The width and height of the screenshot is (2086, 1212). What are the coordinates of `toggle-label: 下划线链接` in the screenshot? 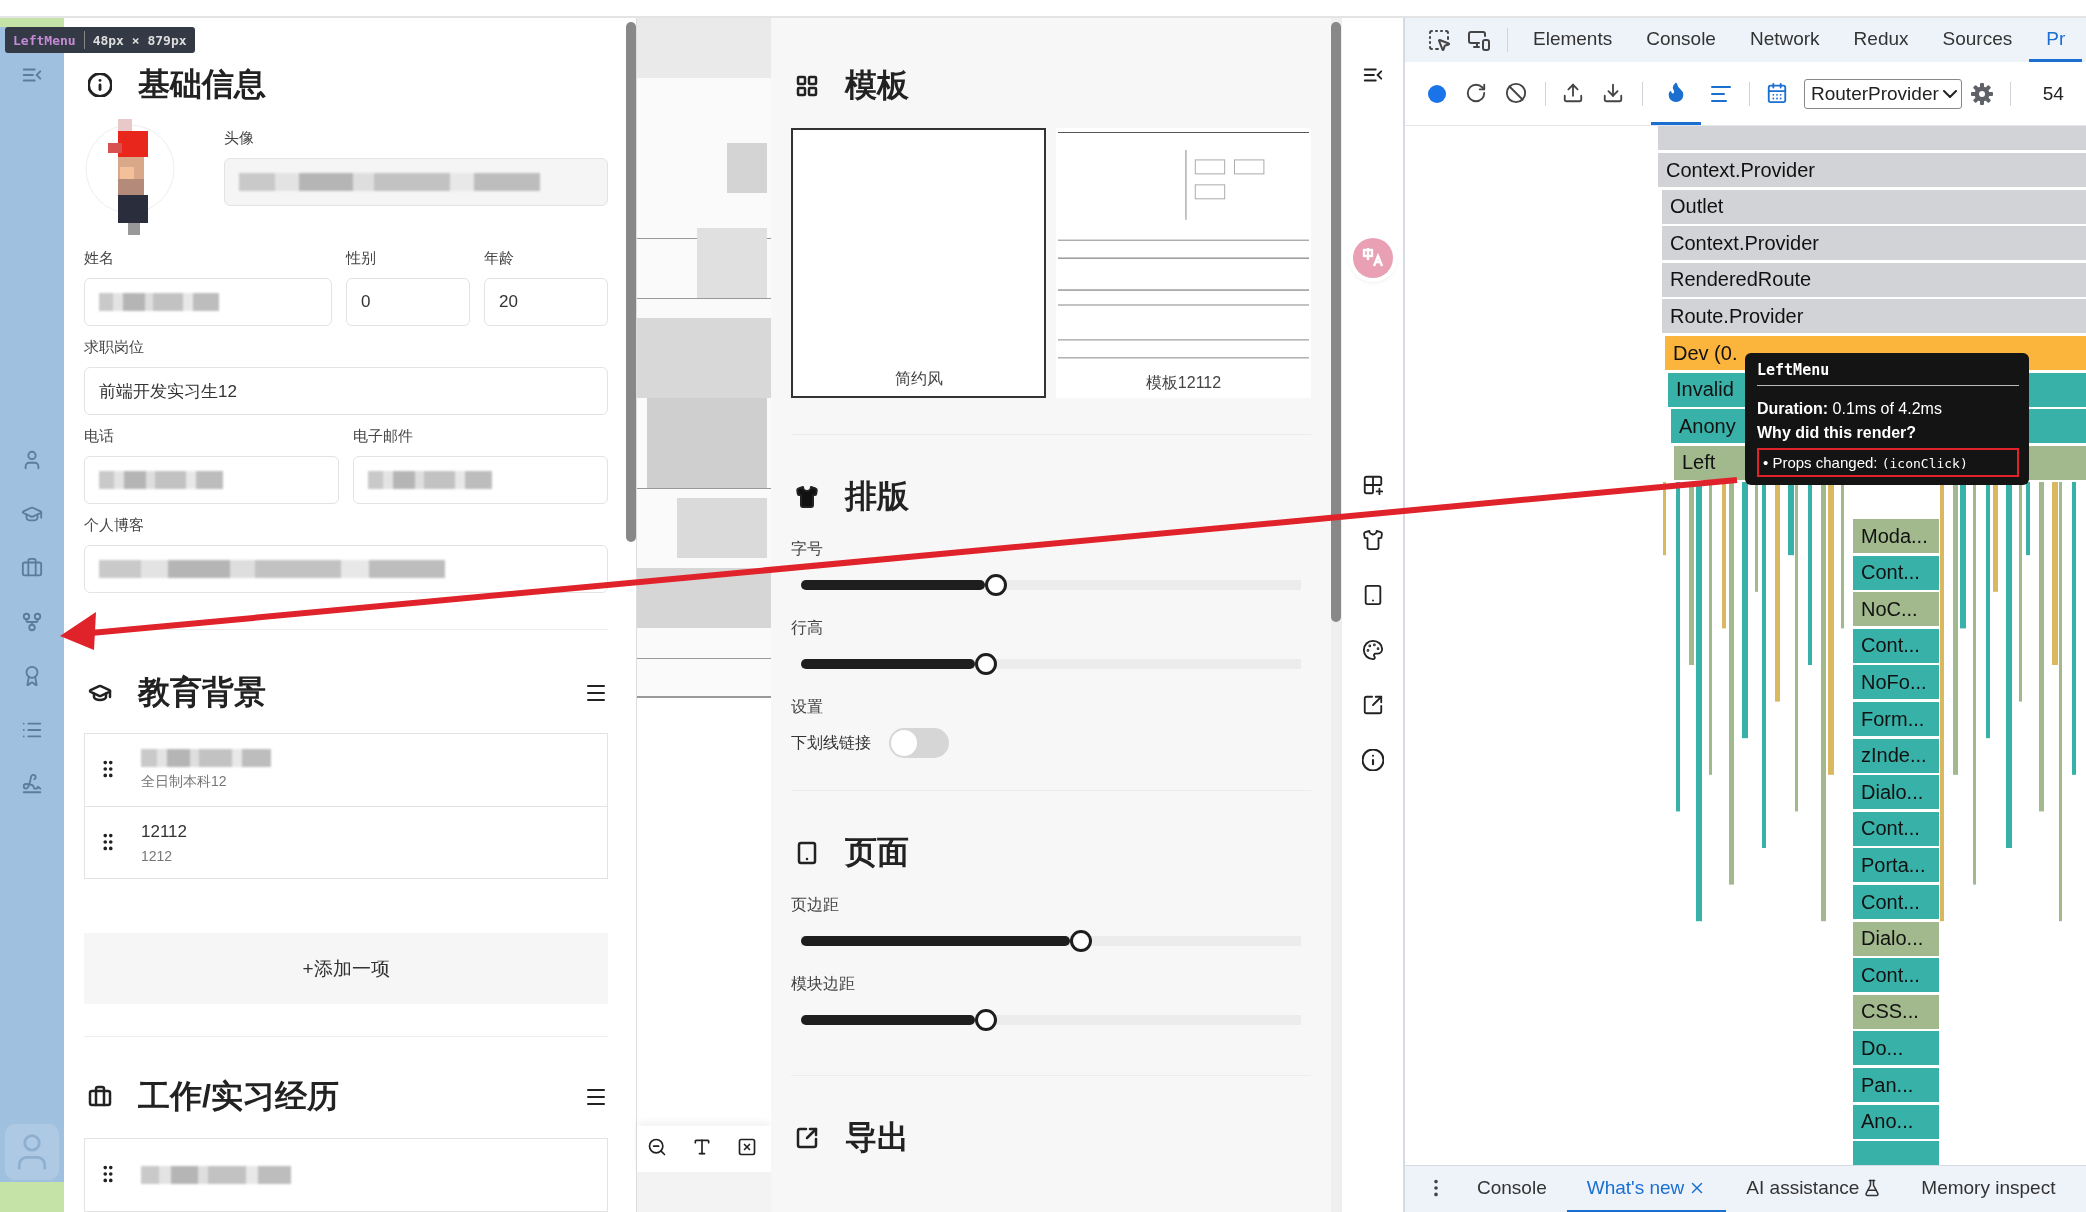 It's located at (831, 742).